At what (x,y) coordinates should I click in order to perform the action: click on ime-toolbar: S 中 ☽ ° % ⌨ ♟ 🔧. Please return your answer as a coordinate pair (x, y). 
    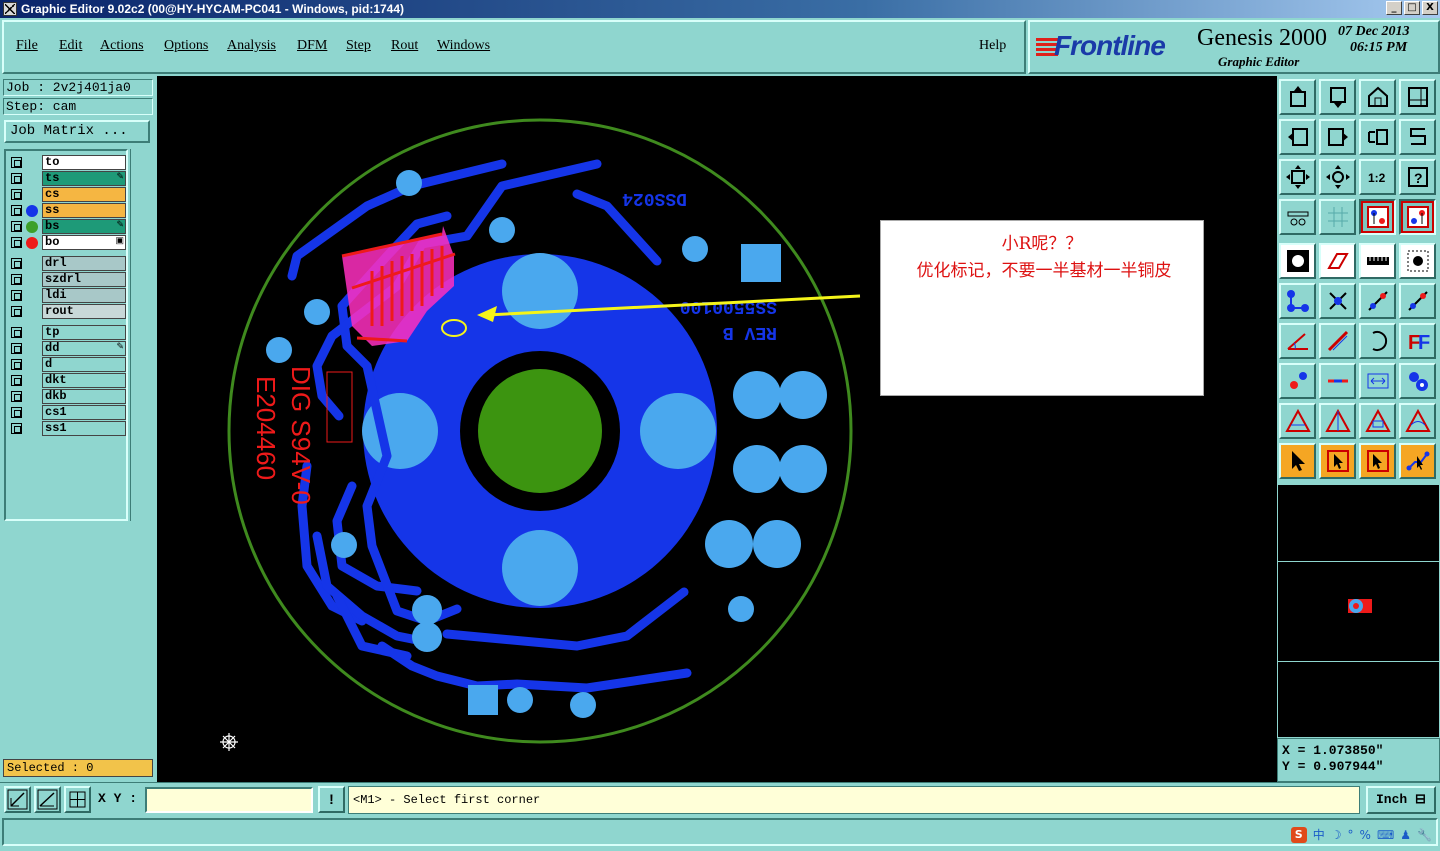
    Looking at the image, I should click on (1361, 834).